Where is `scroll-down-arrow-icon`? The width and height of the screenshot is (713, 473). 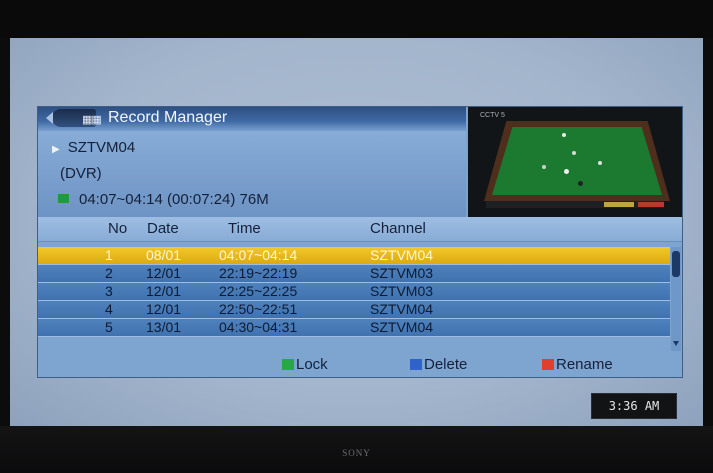
scroll-down-arrow-icon is located at coordinates (676, 343).